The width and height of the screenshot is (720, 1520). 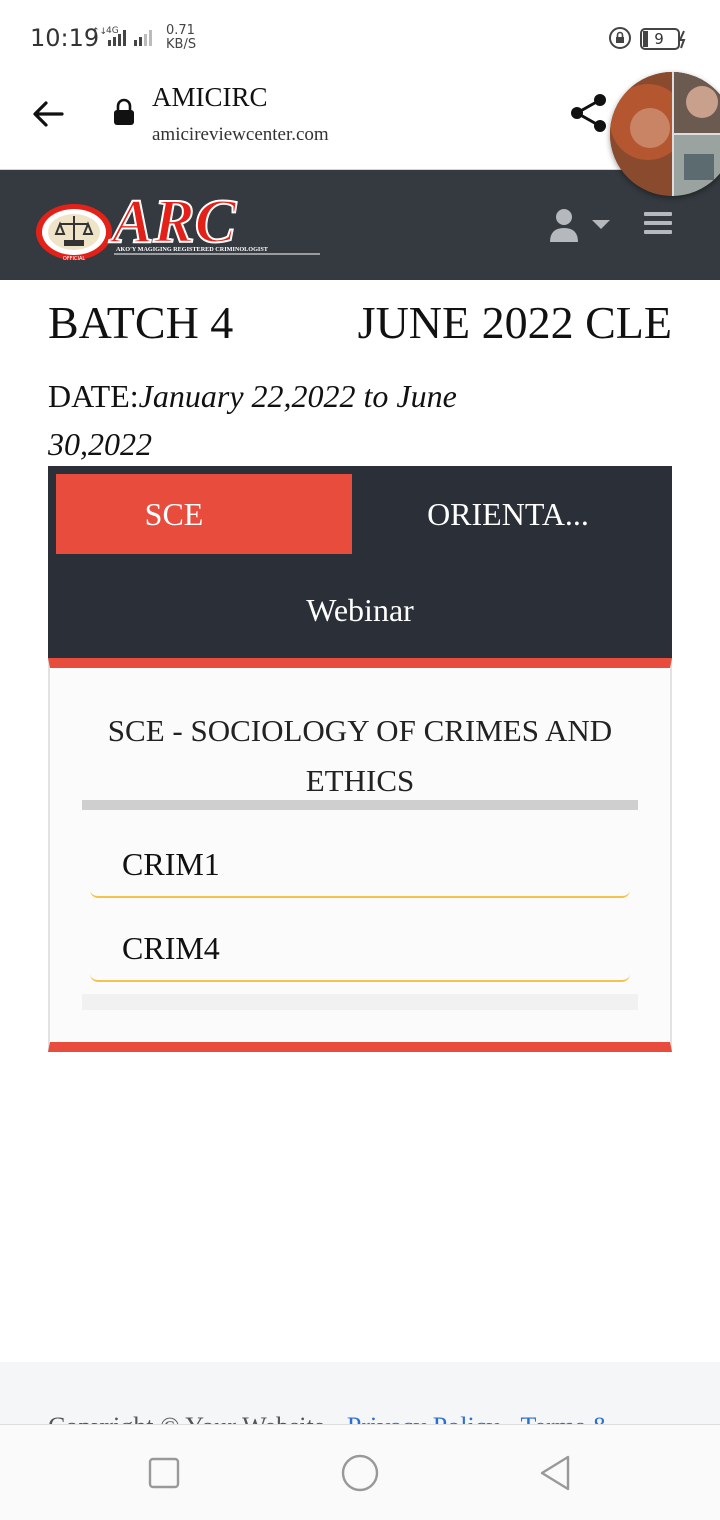 I want to click on site-name: AMICIRC, so click(x=210, y=97).